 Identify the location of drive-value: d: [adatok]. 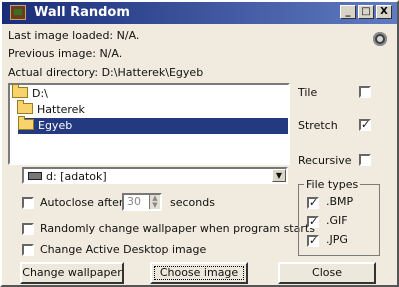
(76, 176).